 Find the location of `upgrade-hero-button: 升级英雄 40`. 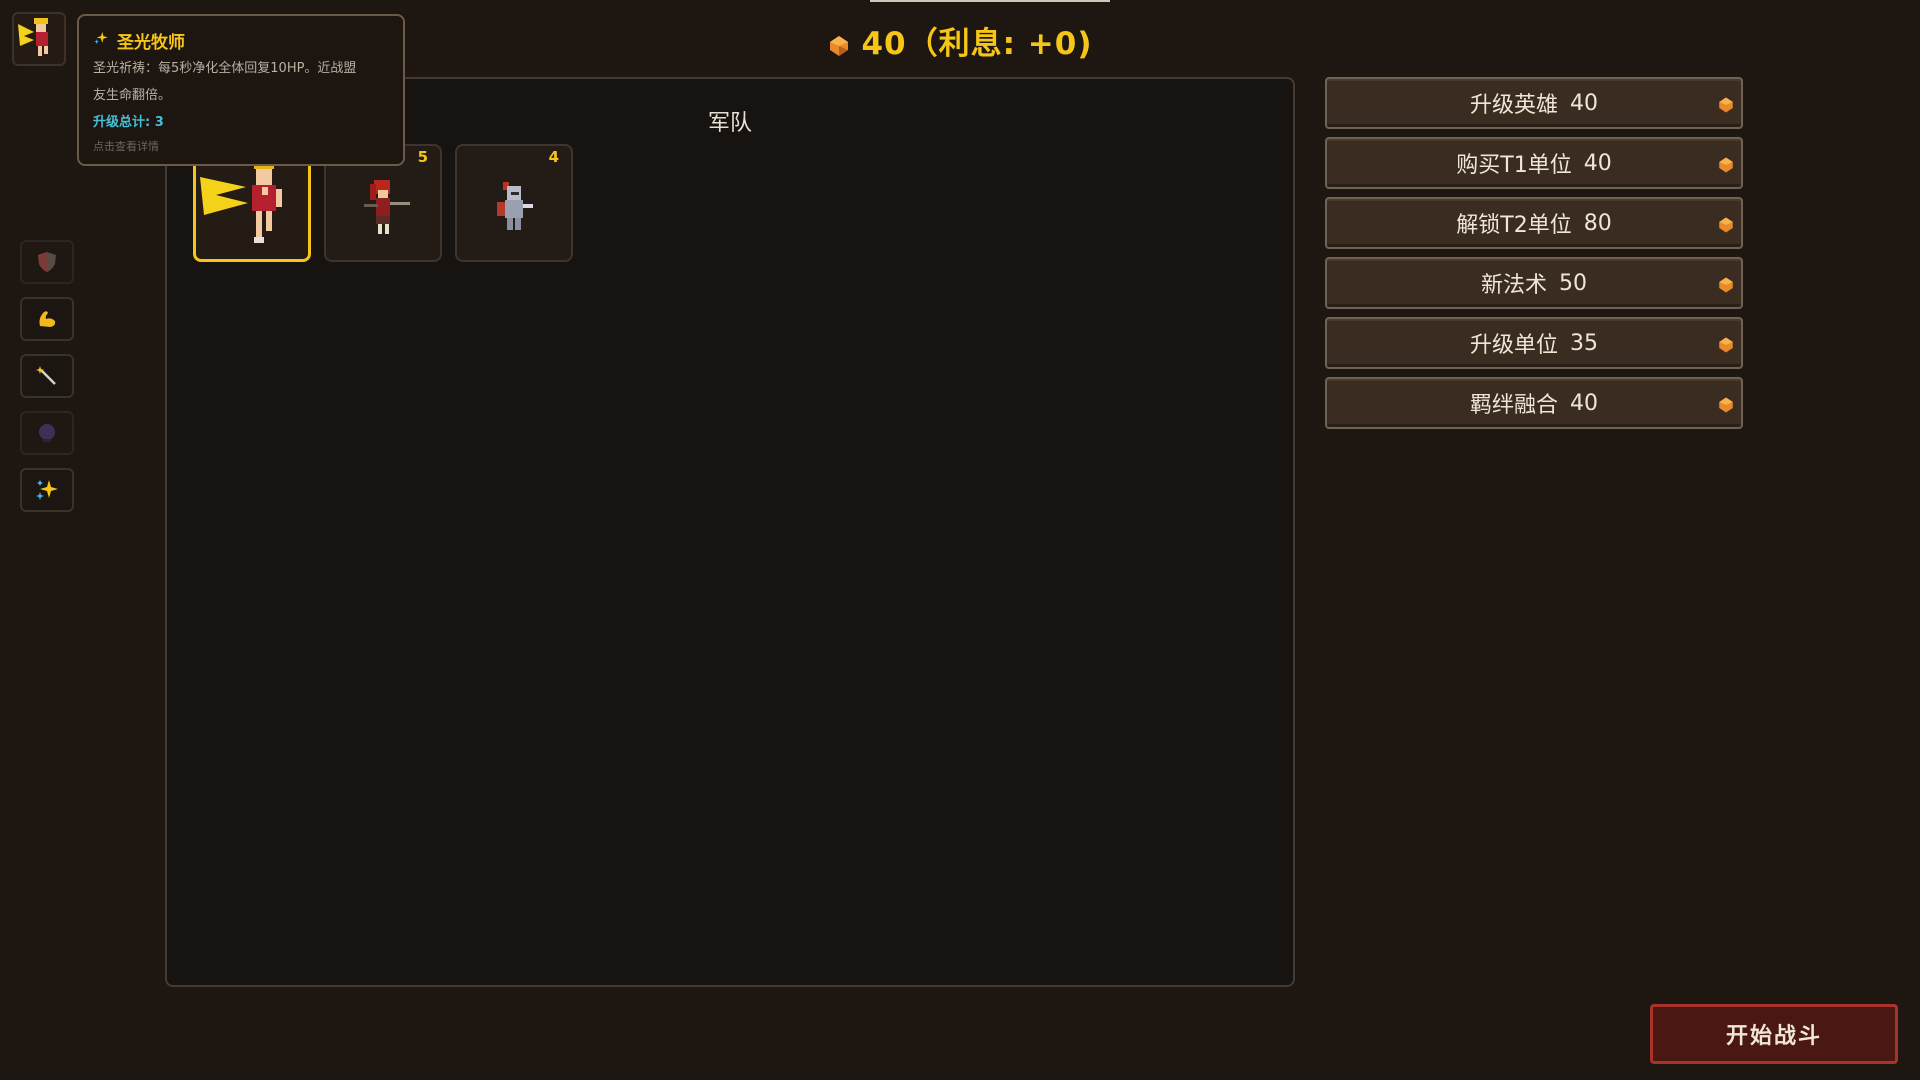

upgrade-hero-button: 升级英雄 40 is located at coordinates (1534, 103).